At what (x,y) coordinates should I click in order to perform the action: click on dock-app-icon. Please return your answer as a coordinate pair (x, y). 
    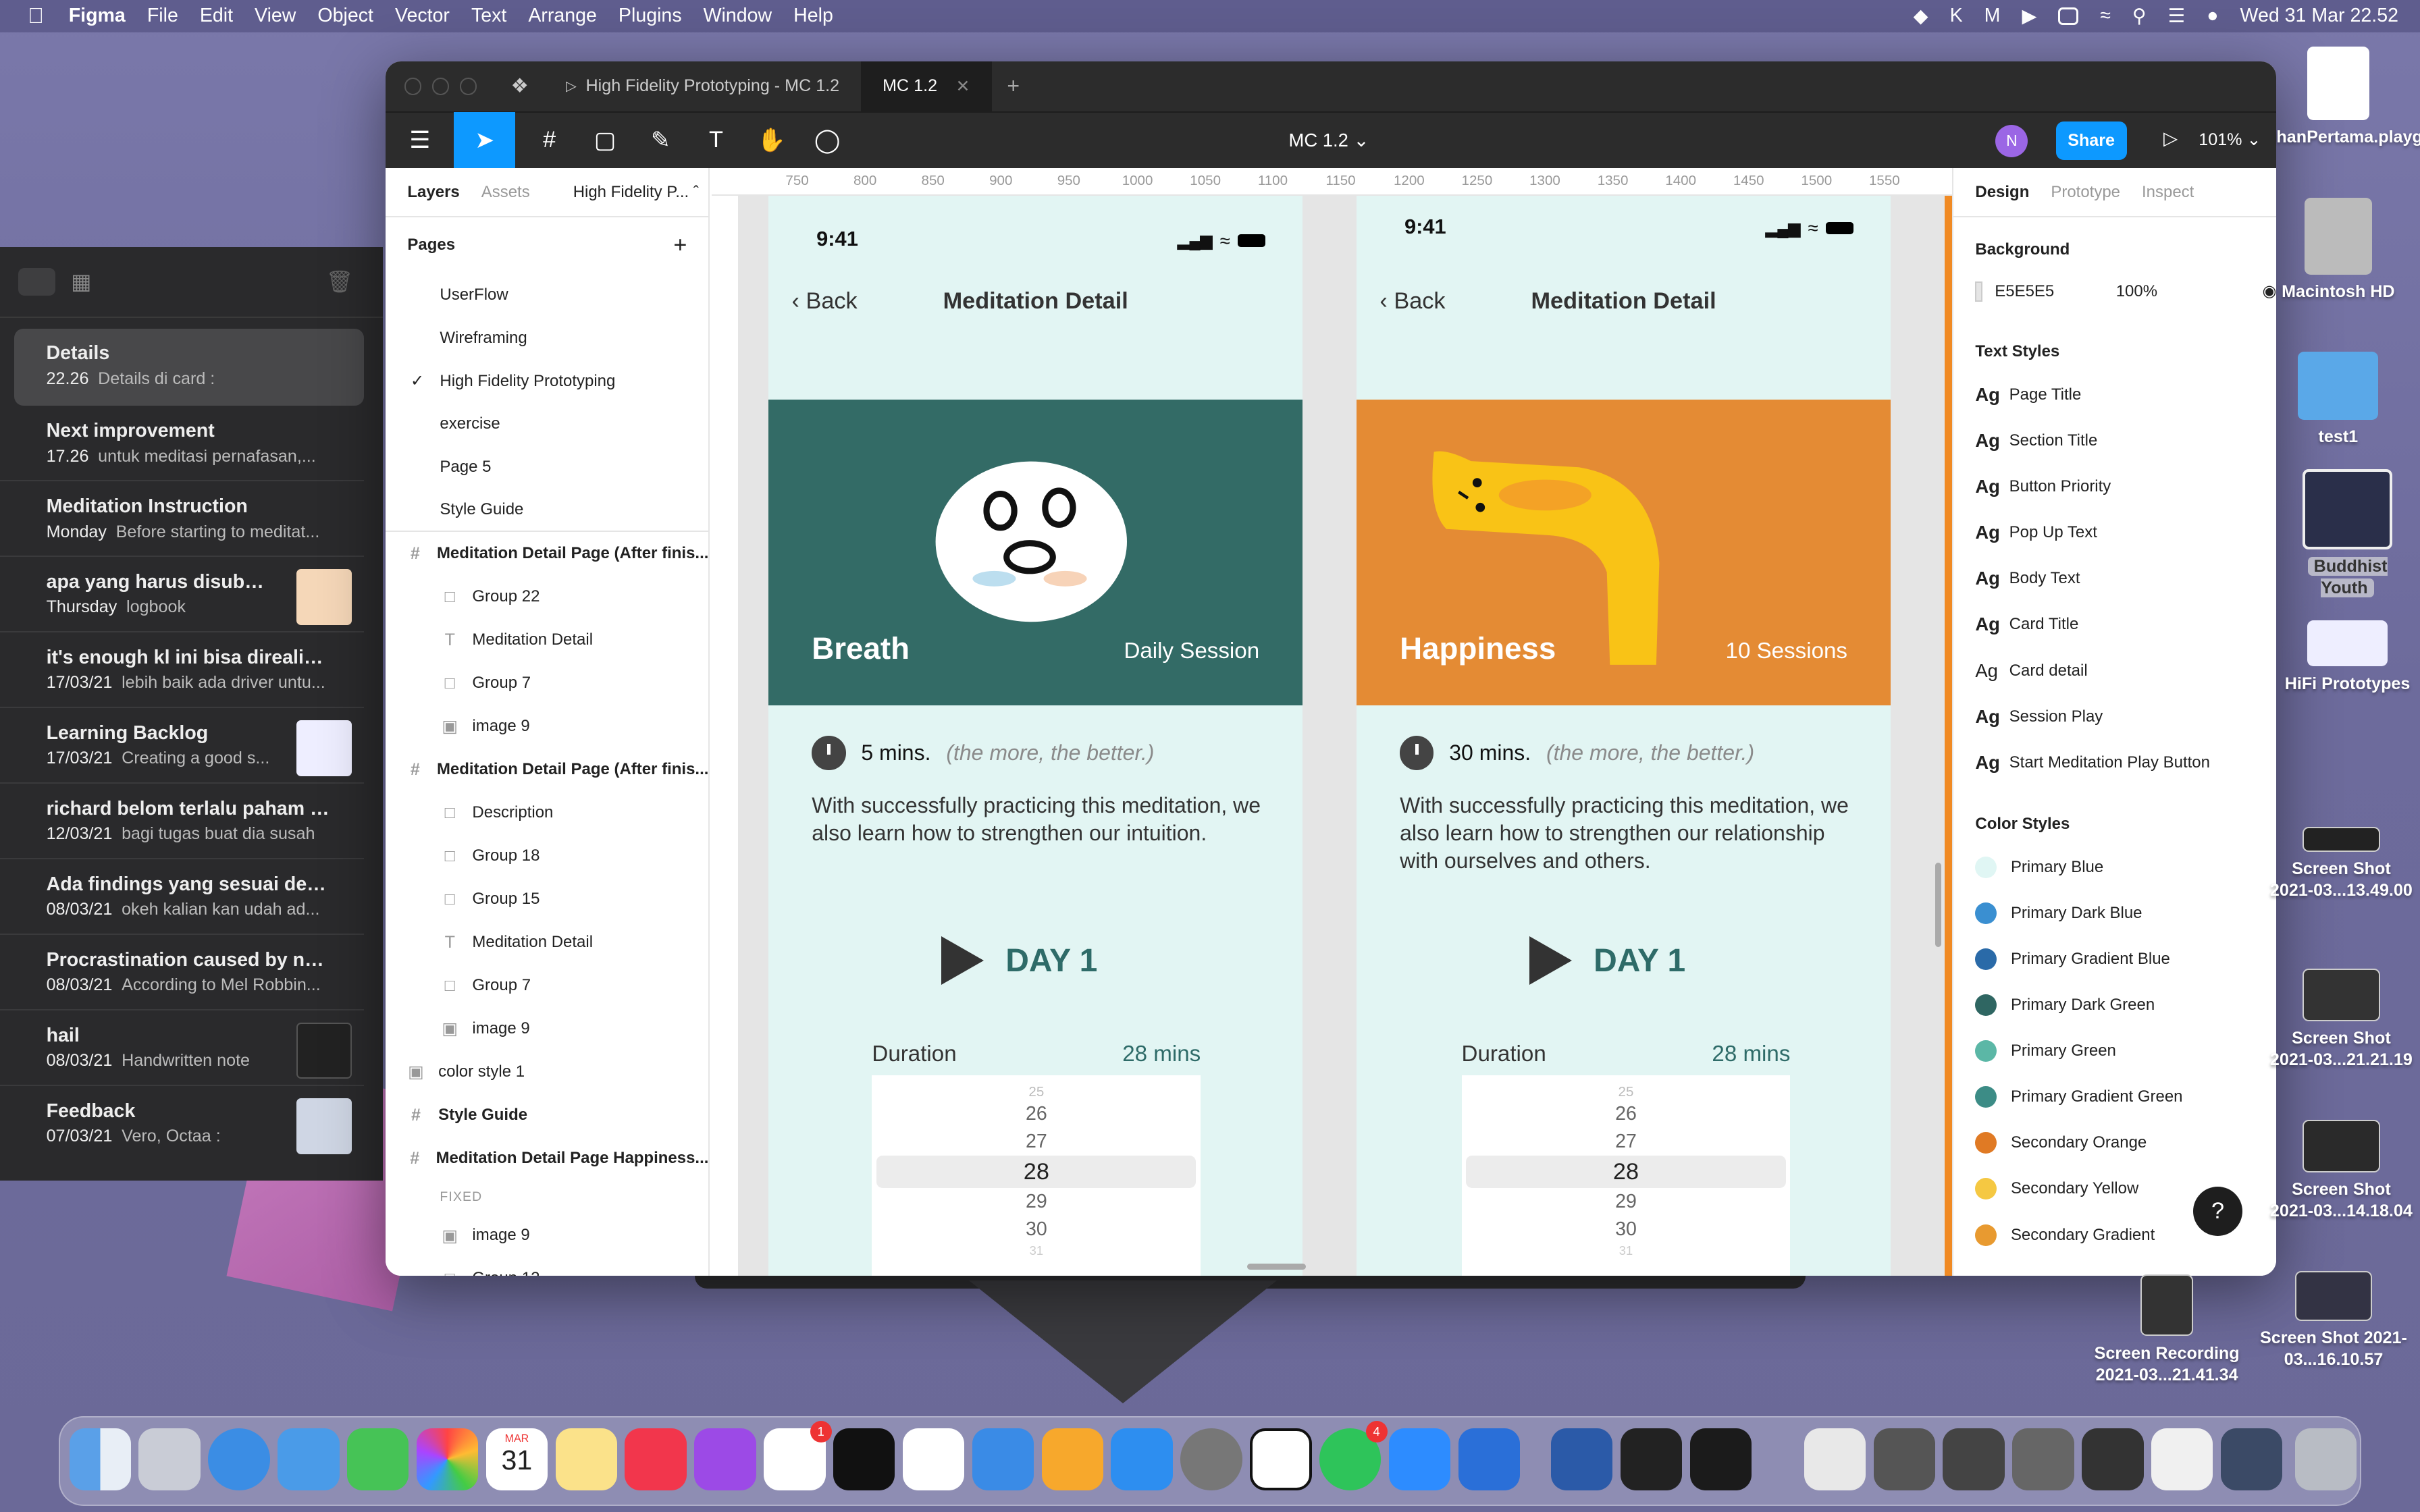
    Looking at the image, I should click on (1720, 1459).